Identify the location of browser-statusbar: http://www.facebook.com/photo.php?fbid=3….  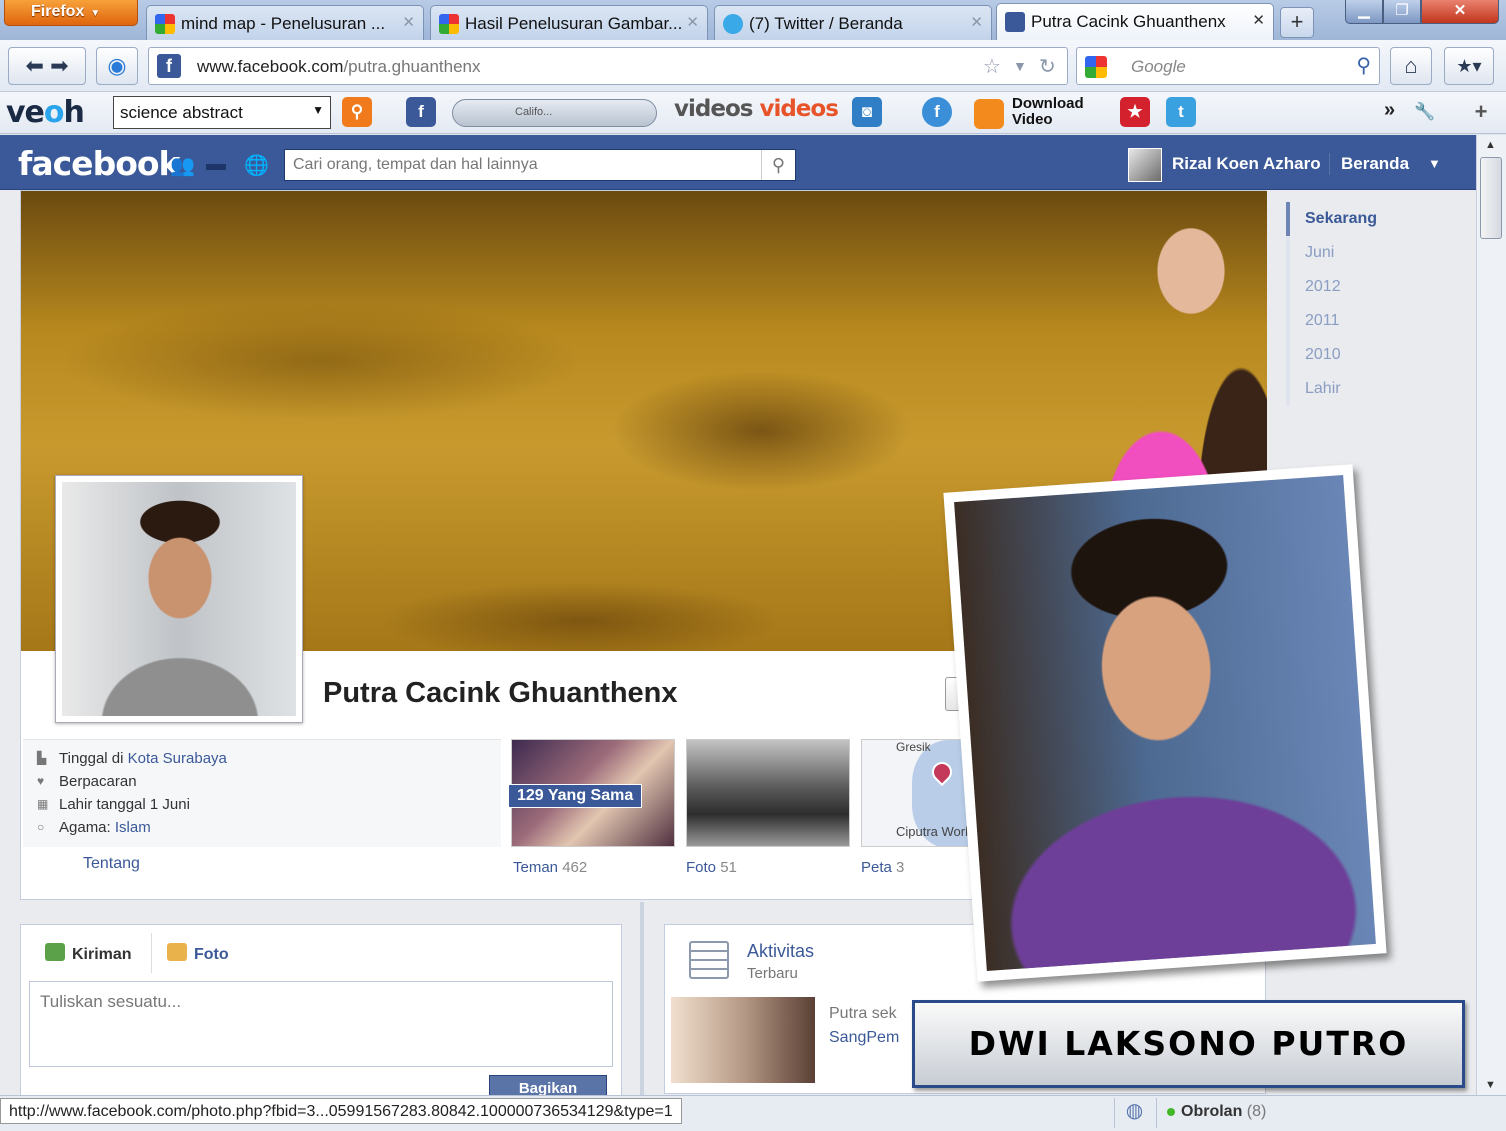
(753, 1113).